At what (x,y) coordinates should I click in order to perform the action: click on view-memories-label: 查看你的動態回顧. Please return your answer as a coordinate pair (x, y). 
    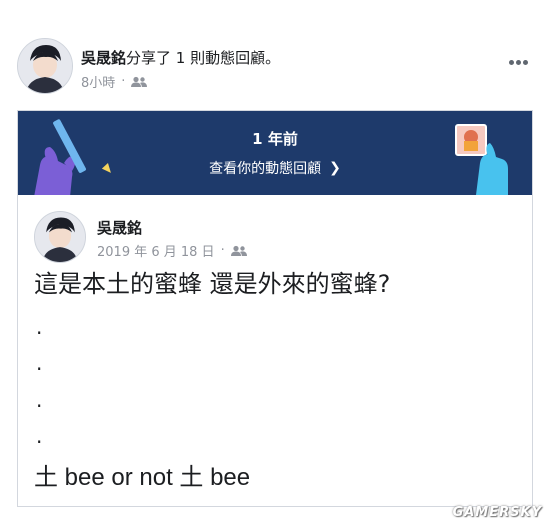
    Looking at the image, I should click on (265, 169).